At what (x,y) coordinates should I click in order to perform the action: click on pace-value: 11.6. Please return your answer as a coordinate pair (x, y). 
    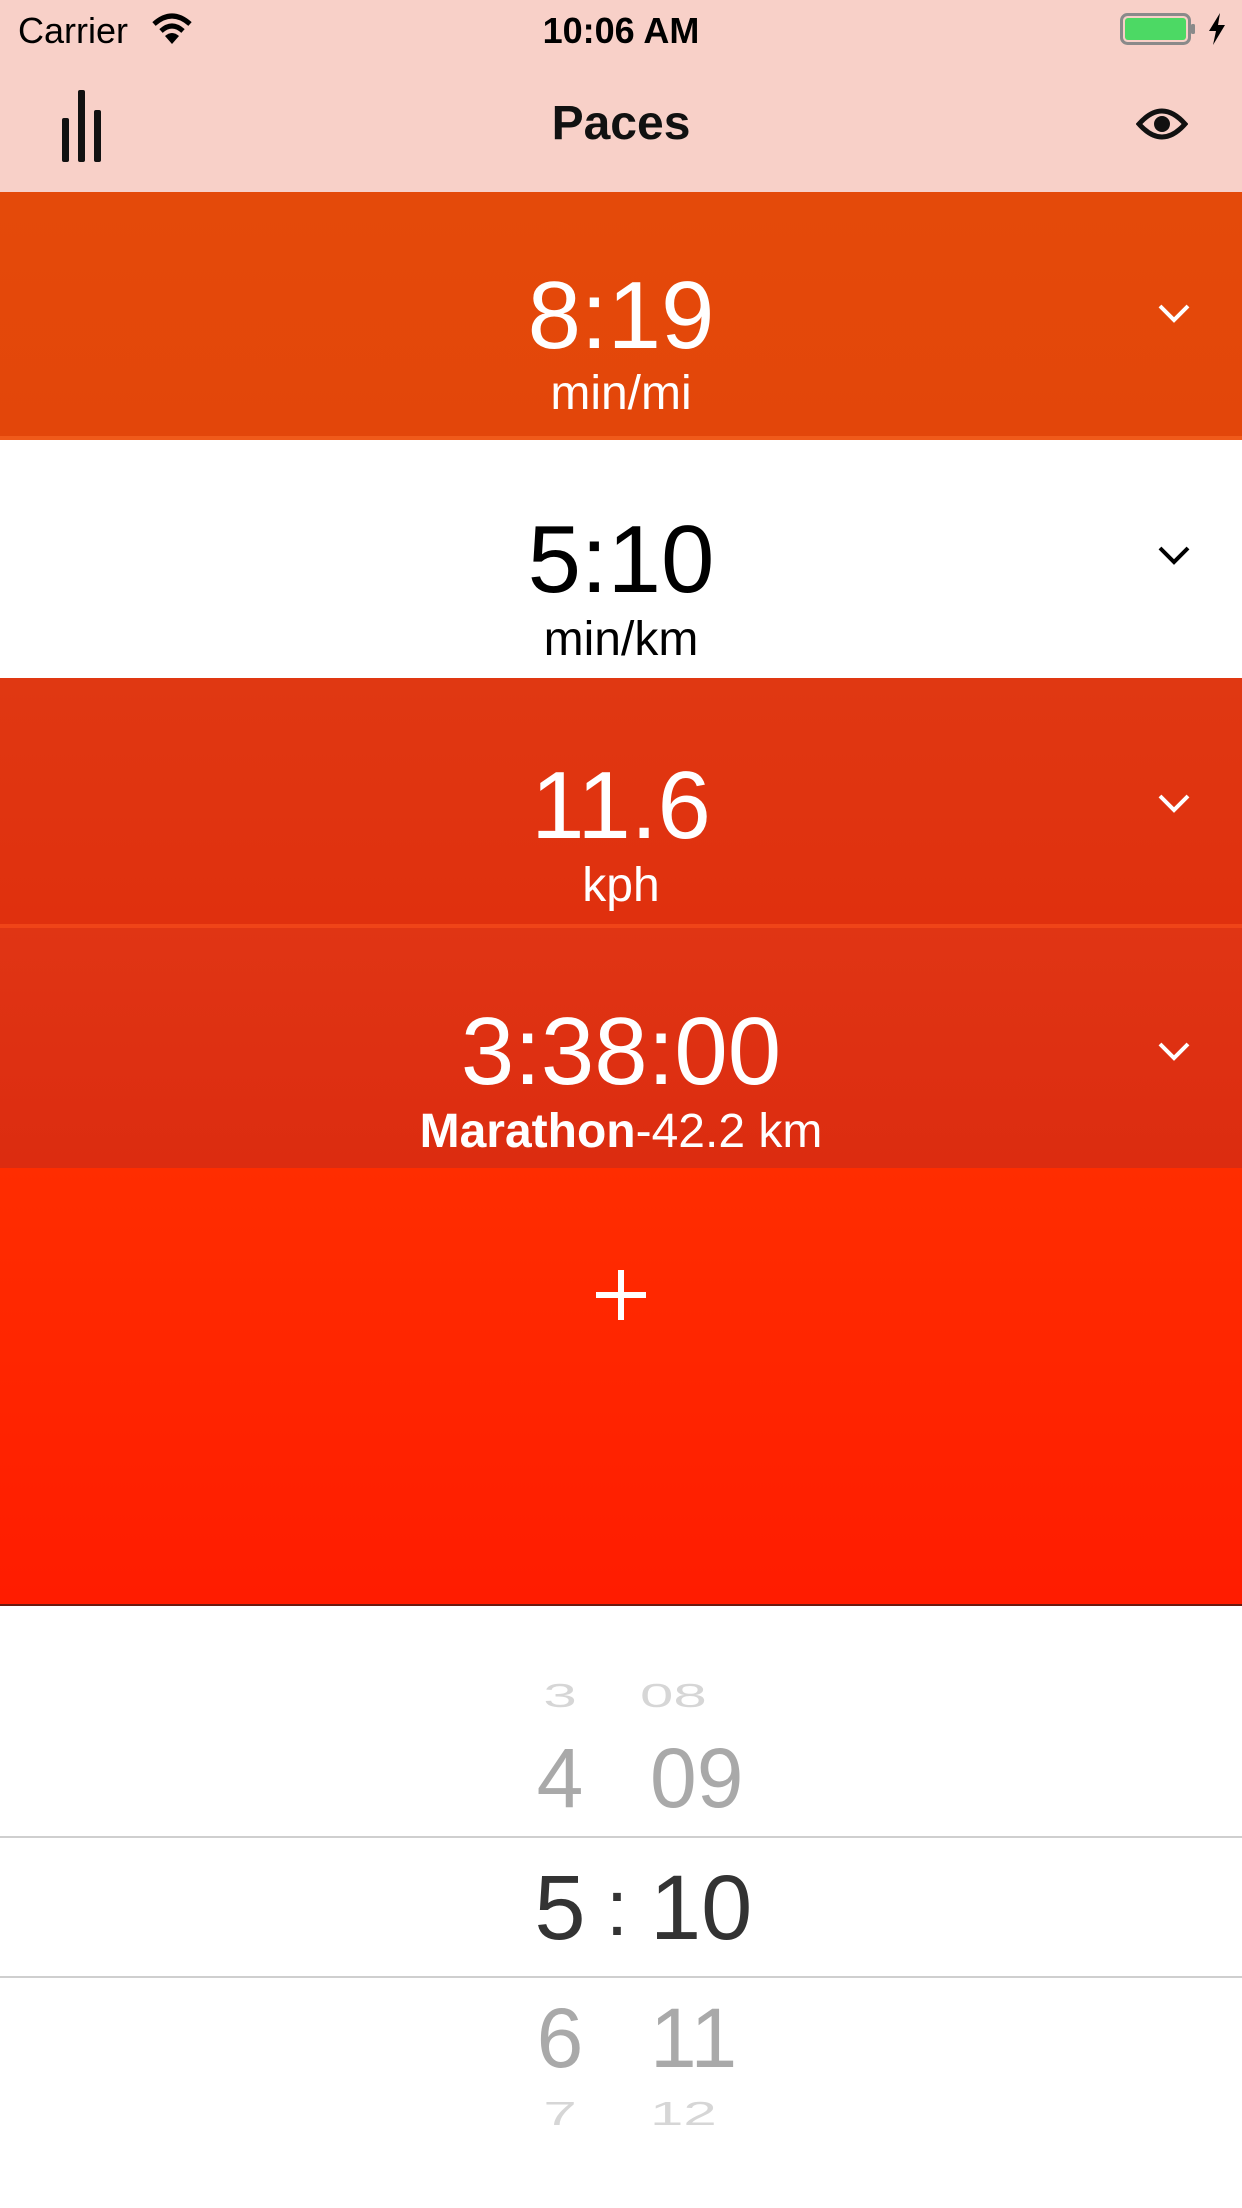
    Looking at the image, I should click on (621, 805).